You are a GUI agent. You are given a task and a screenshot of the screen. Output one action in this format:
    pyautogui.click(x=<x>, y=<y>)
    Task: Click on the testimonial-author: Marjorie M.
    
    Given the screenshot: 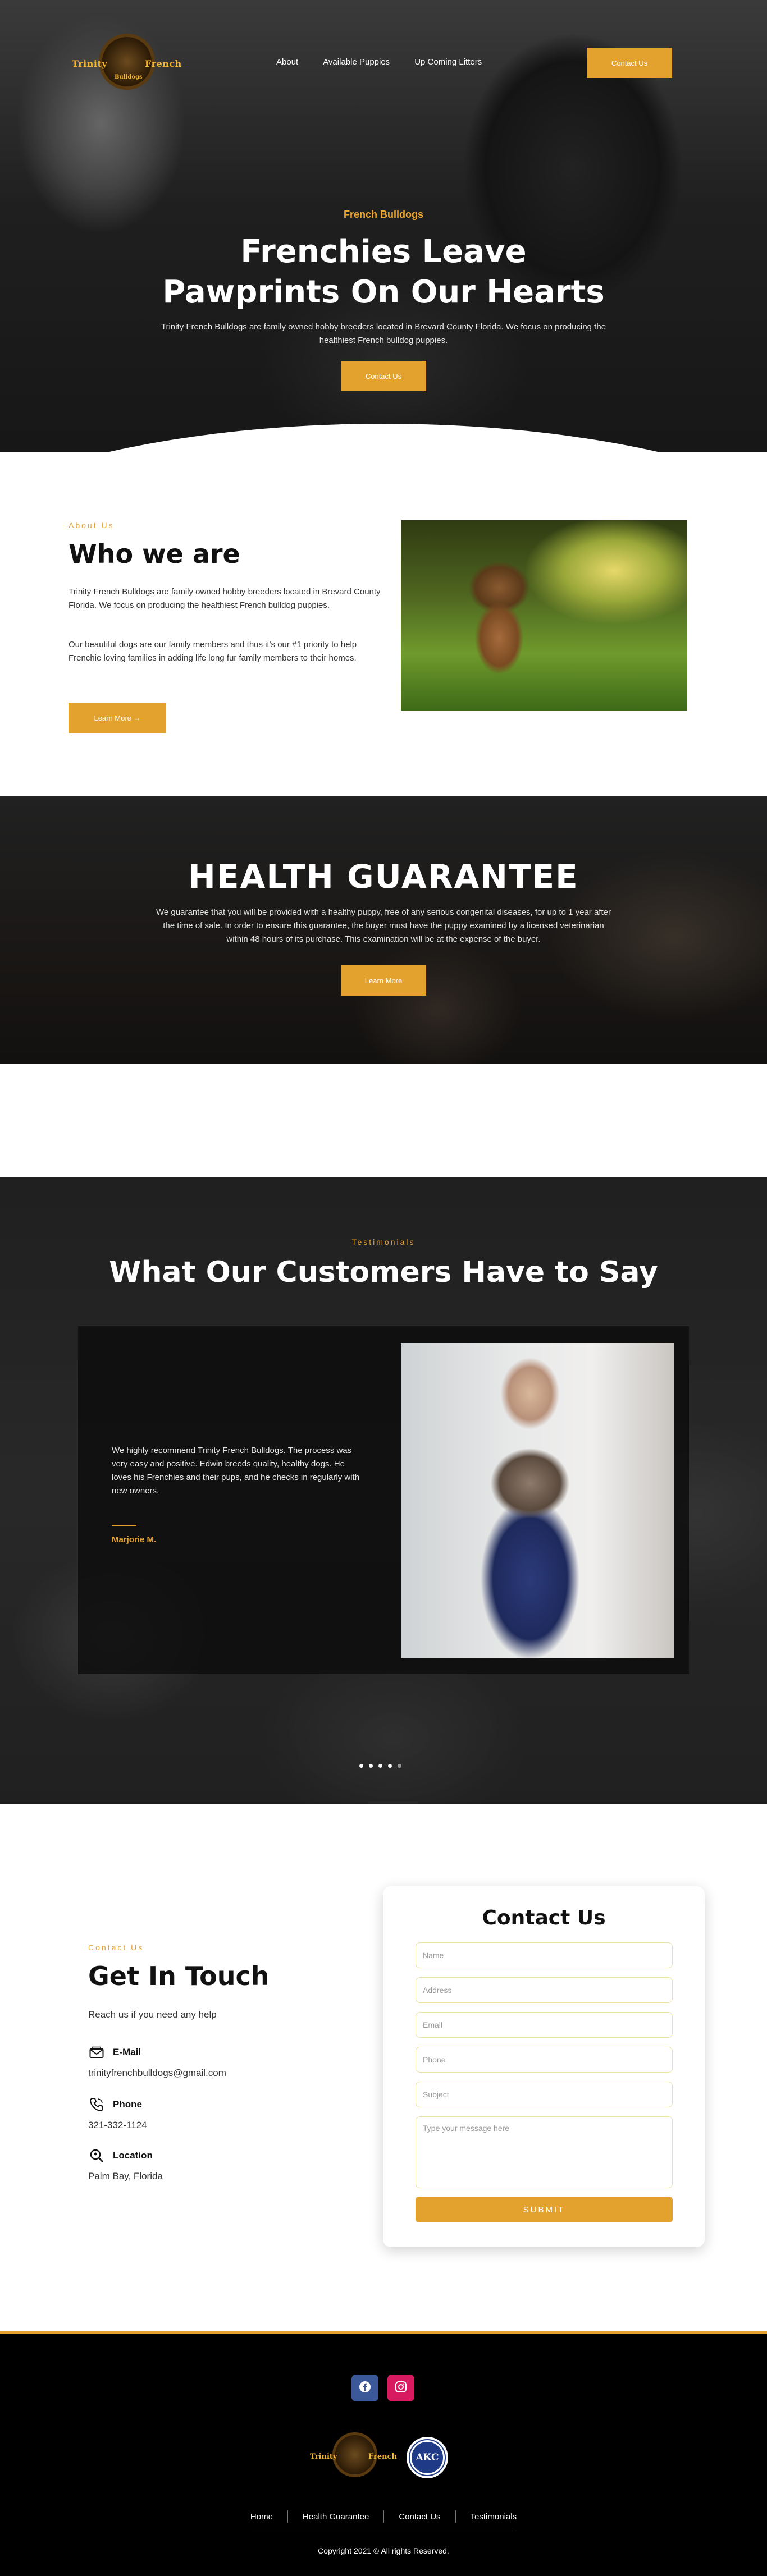 What is the action you would take?
    pyautogui.click(x=134, y=1539)
    